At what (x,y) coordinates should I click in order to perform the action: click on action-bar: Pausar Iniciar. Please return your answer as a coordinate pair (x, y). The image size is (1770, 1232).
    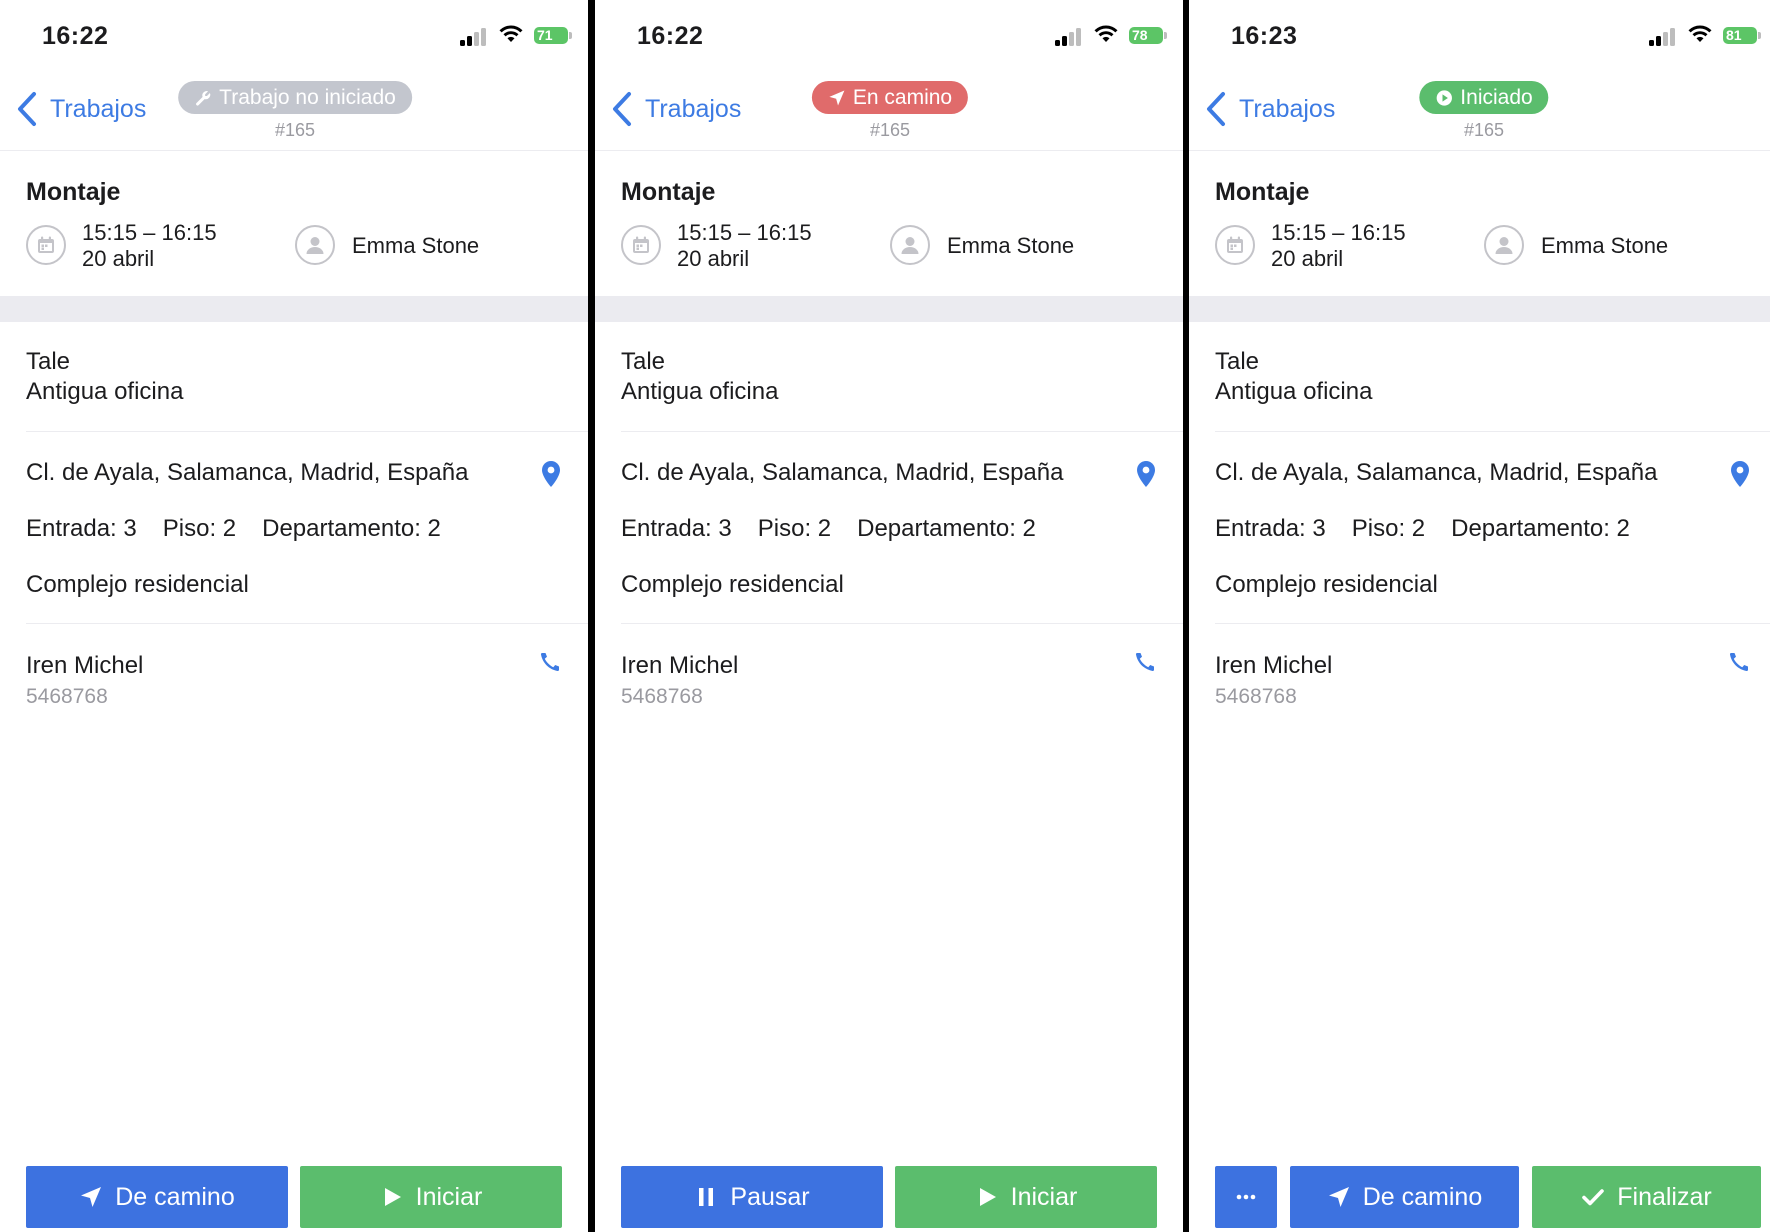
    Looking at the image, I should click on (889, 1197).